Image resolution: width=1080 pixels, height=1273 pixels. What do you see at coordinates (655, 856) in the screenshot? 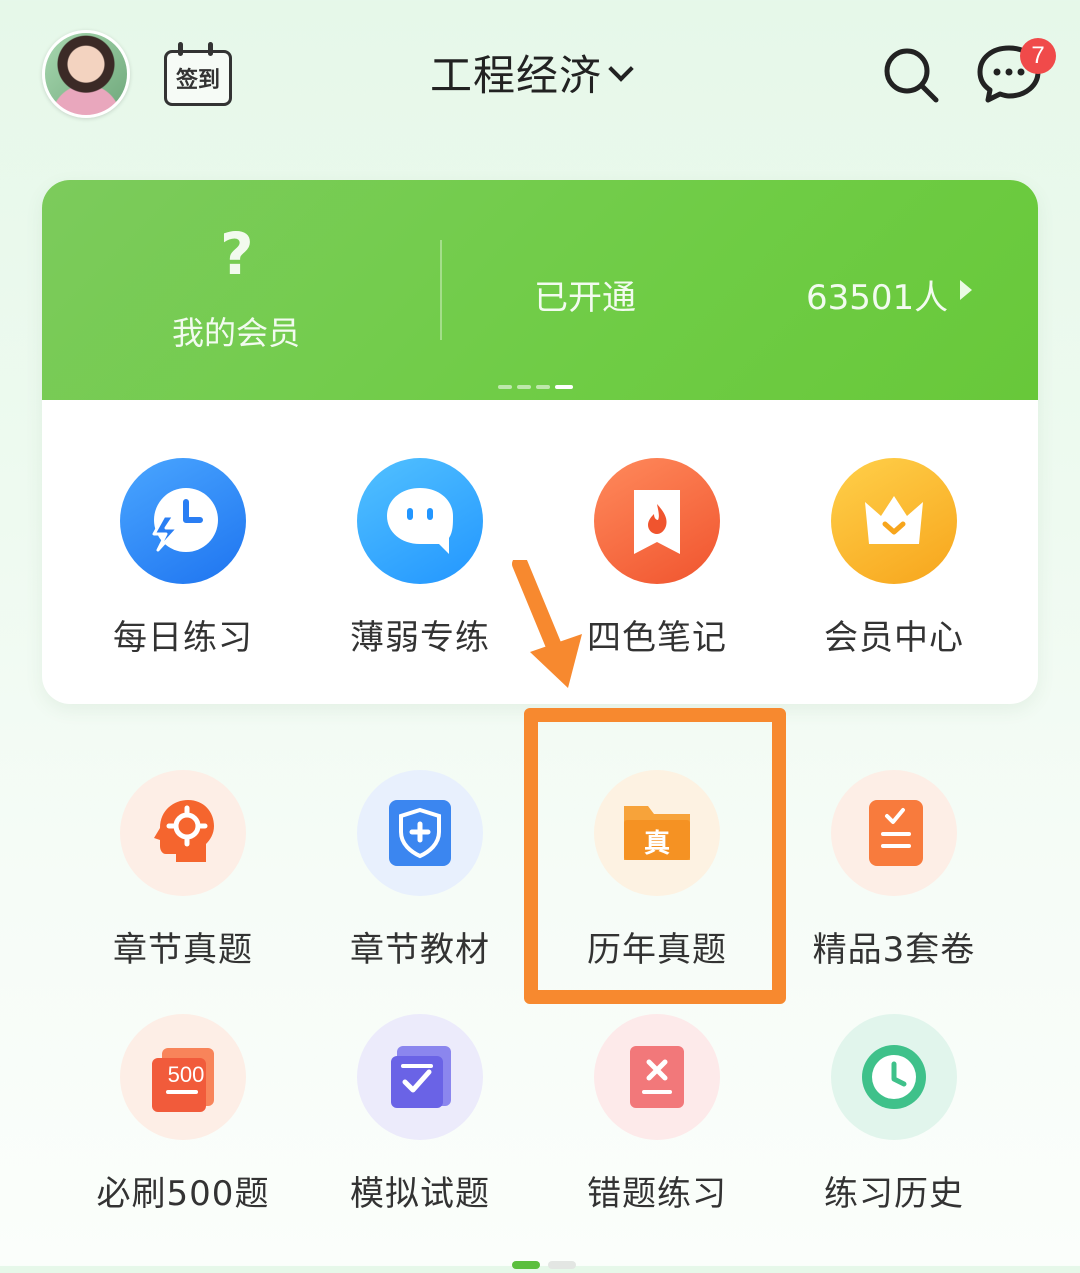
I see `highlight-box` at bounding box center [655, 856].